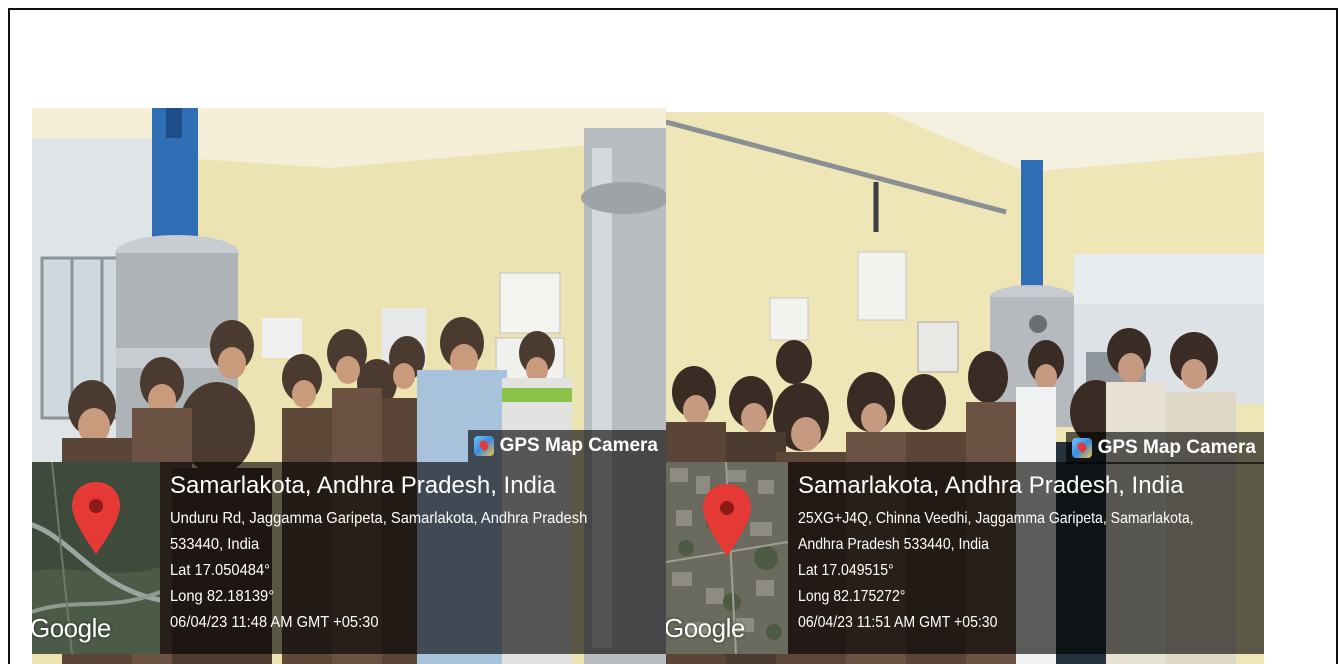  Describe the element at coordinates (852, 596) in the screenshot. I see `longitude: Long 82.175272°` at that location.